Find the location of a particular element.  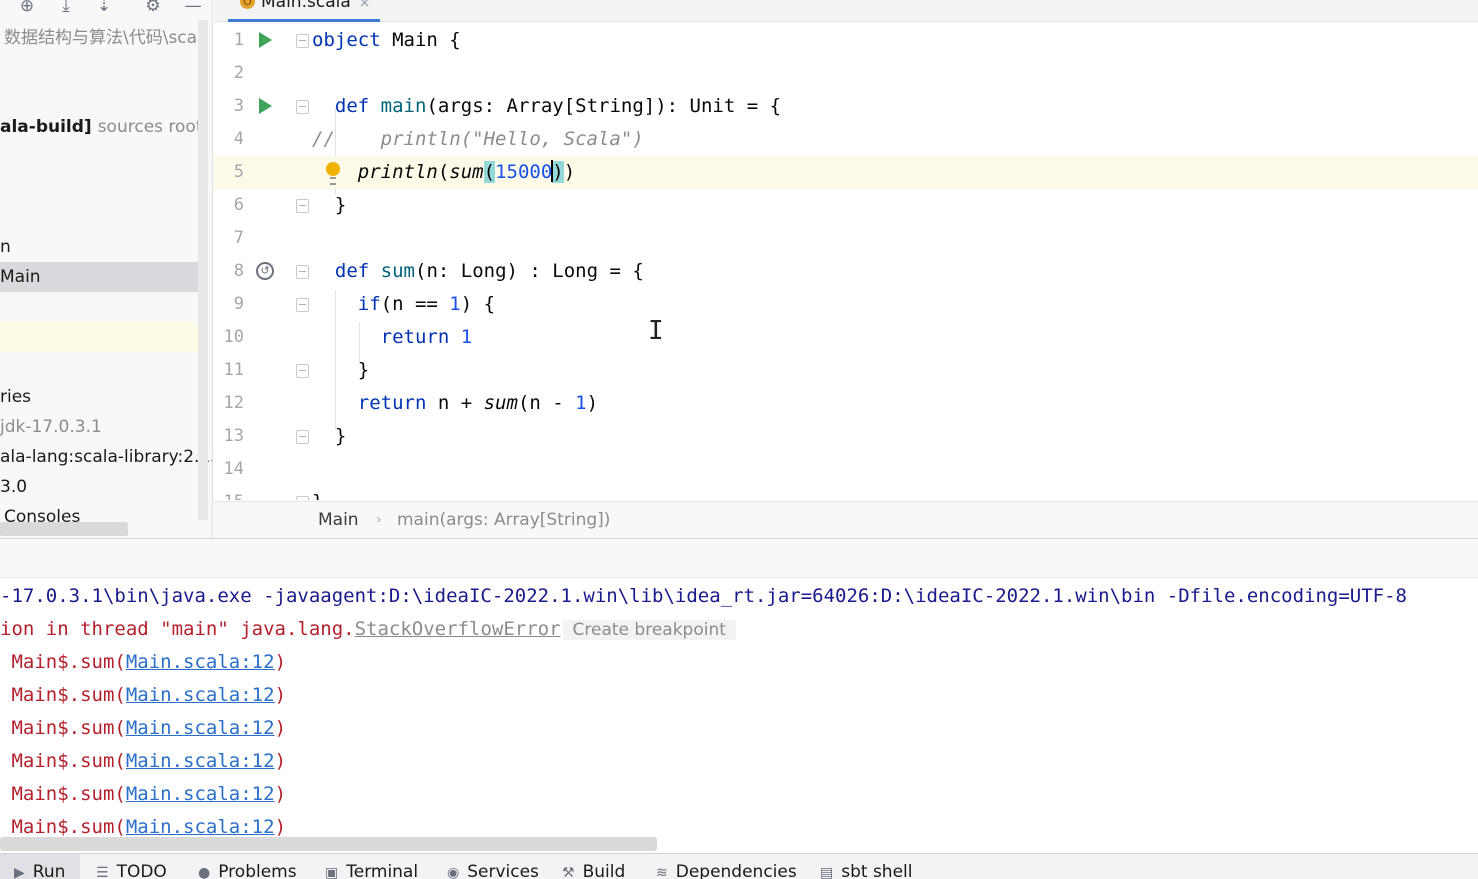

line-number: 12 is located at coordinates (233, 403).